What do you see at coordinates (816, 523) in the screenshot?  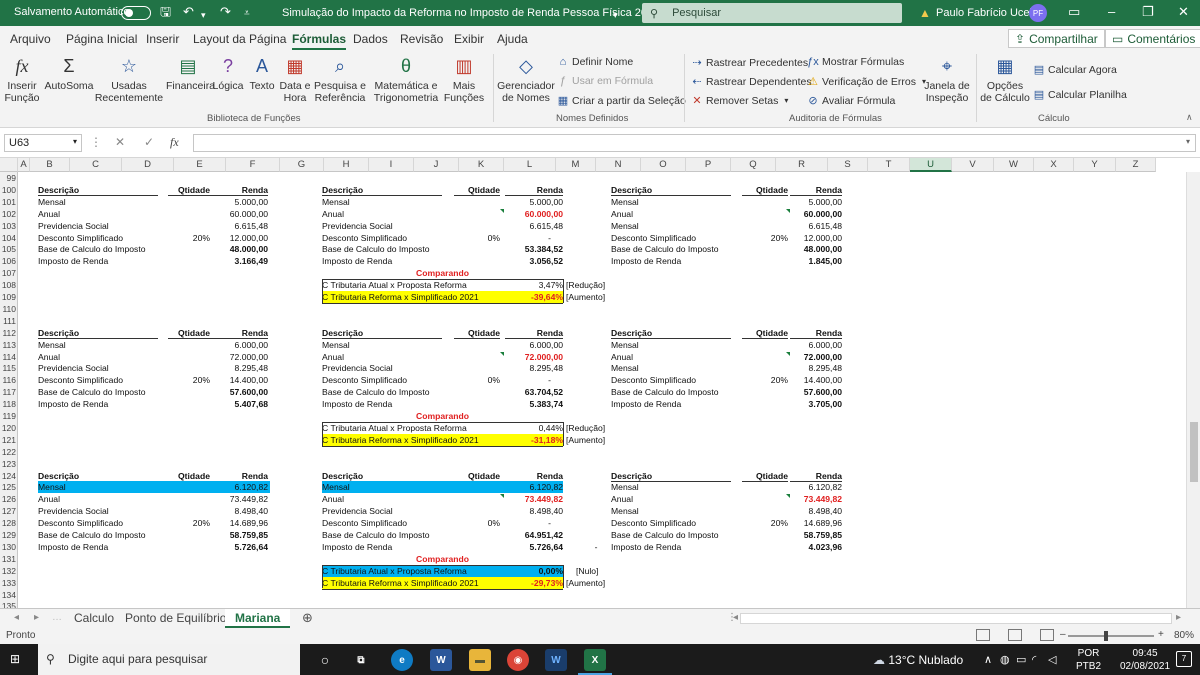 I see `value-desconto: 14.689,96` at bounding box center [816, 523].